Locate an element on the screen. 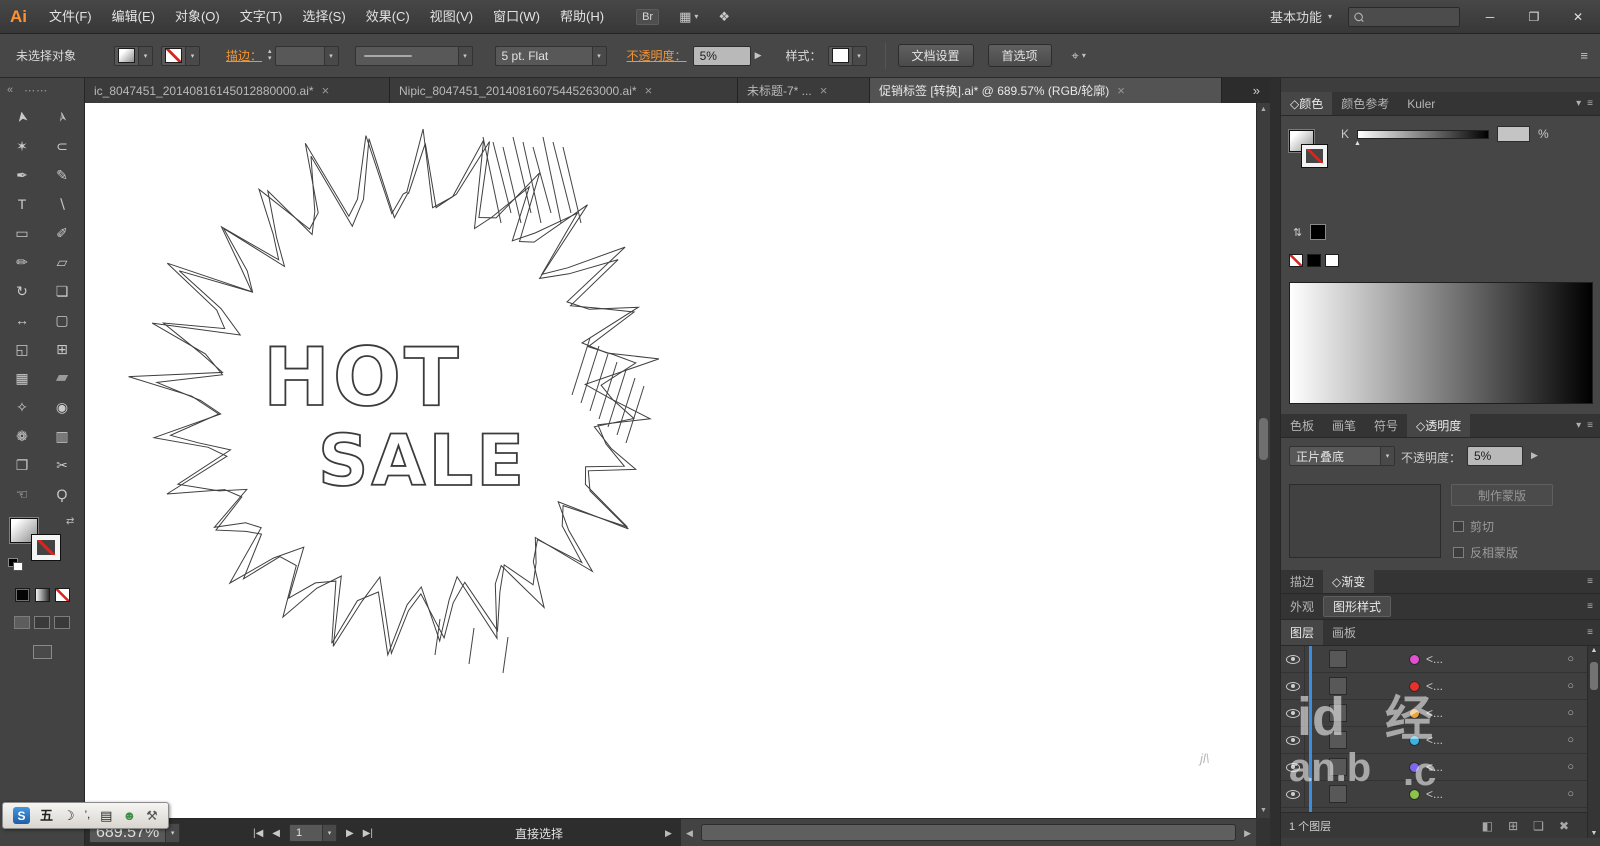 The width and height of the screenshot is (1600, 846). search-input: Ϙ is located at coordinates (1404, 16).